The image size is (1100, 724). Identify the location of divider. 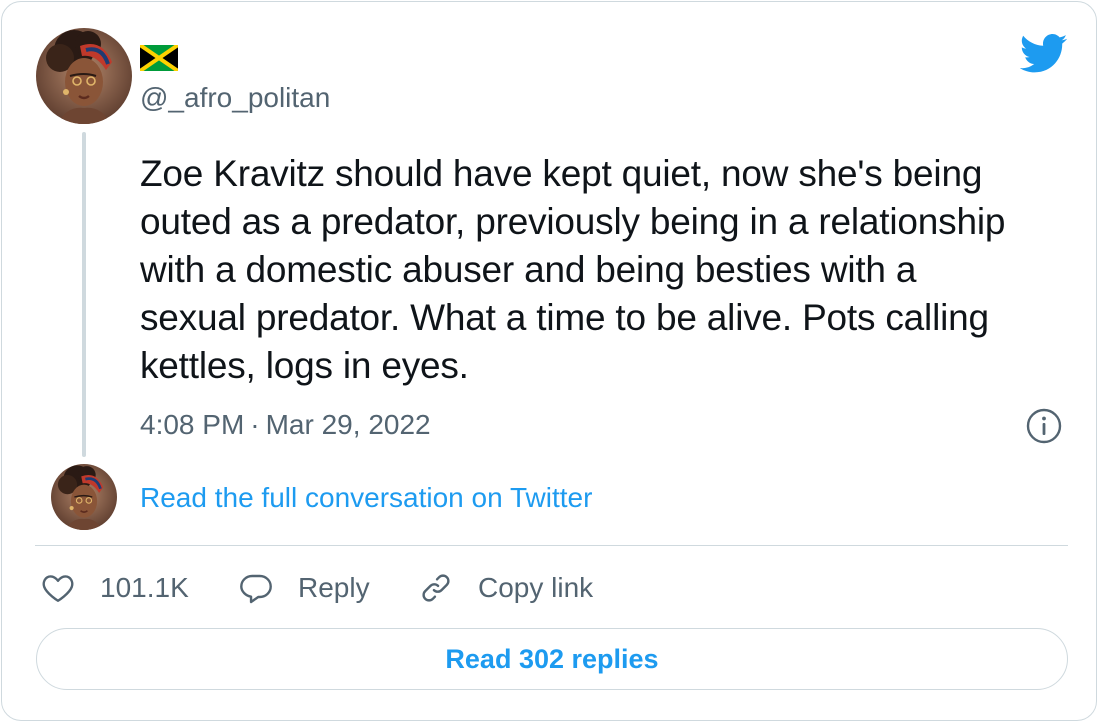
(551, 545).